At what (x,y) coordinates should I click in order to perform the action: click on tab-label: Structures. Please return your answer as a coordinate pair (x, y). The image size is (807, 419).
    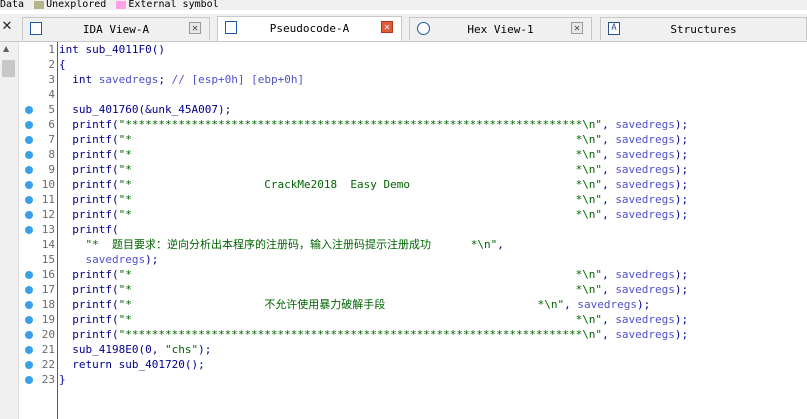
    Looking at the image, I should click on (703, 29).